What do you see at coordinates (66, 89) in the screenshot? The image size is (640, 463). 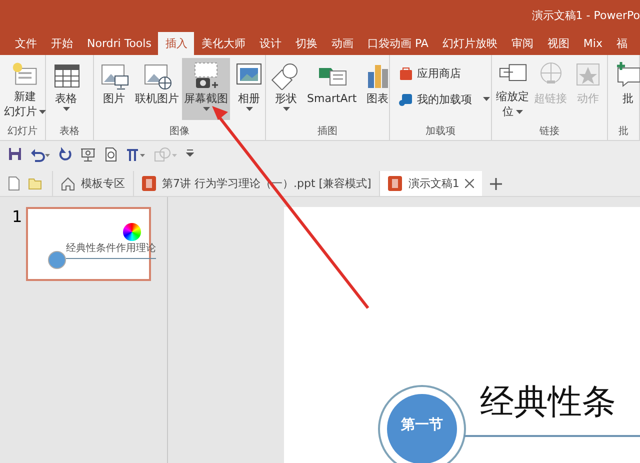 I see `ribbon-button: 表格` at bounding box center [66, 89].